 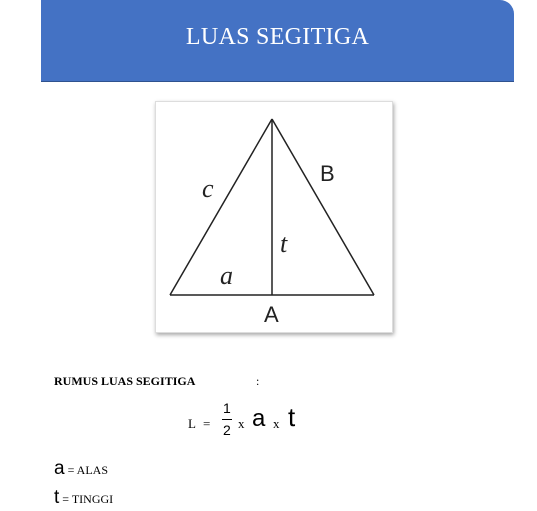 What do you see at coordinates (323, 207) in the screenshot?
I see `triangle-side-B` at bounding box center [323, 207].